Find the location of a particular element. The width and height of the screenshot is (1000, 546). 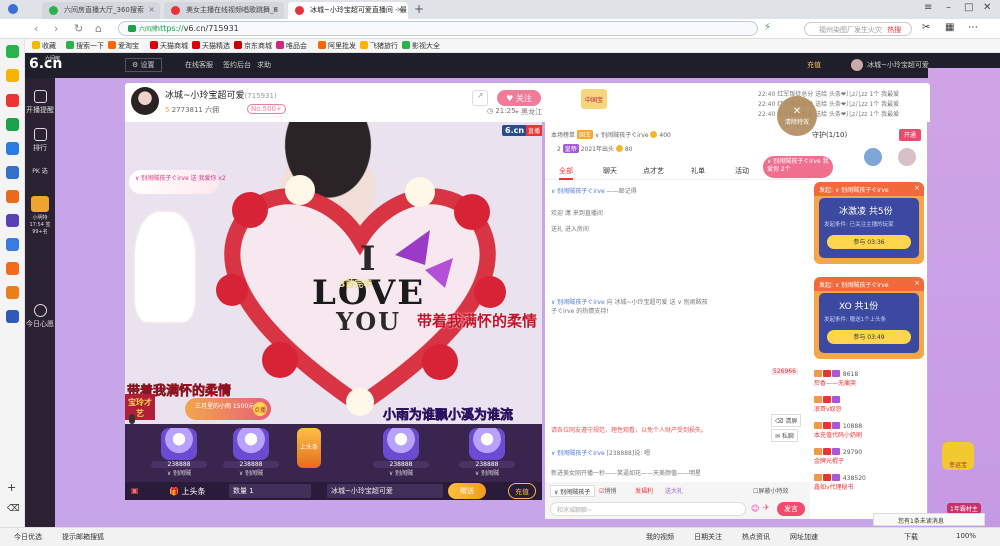

song-request-chip: 三月里的小雨 1500元/首 点播 is located at coordinates (228, 409).